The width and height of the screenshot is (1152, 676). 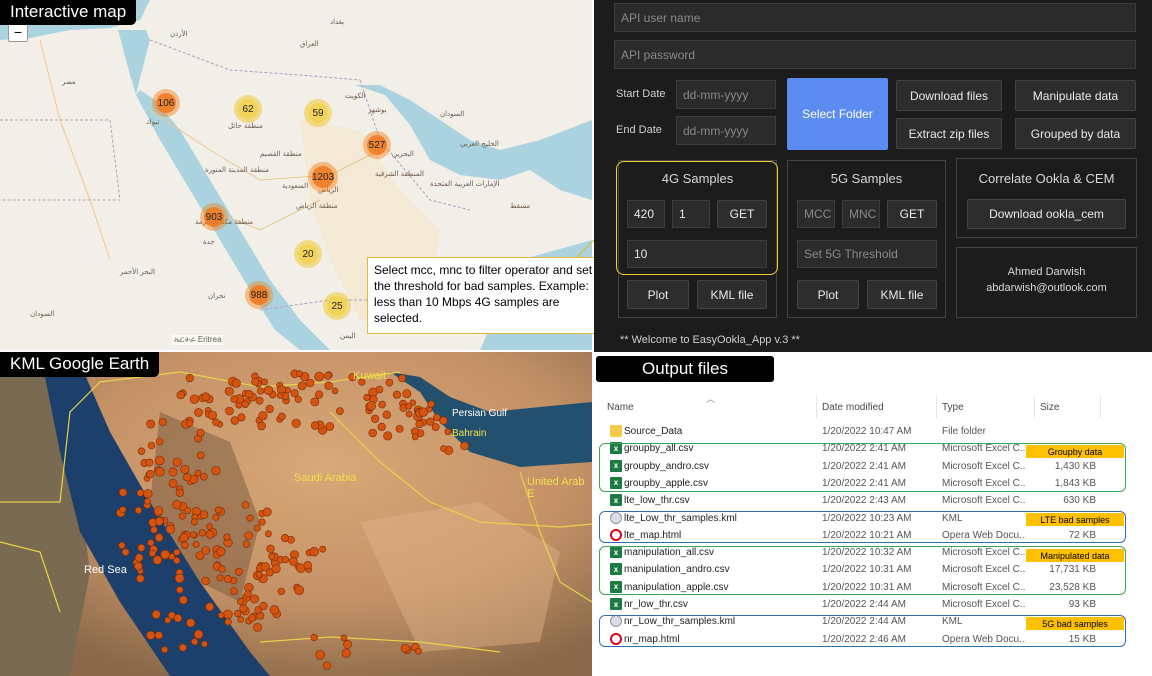 I want to click on file-type: File folder, so click(x=964, y=431).